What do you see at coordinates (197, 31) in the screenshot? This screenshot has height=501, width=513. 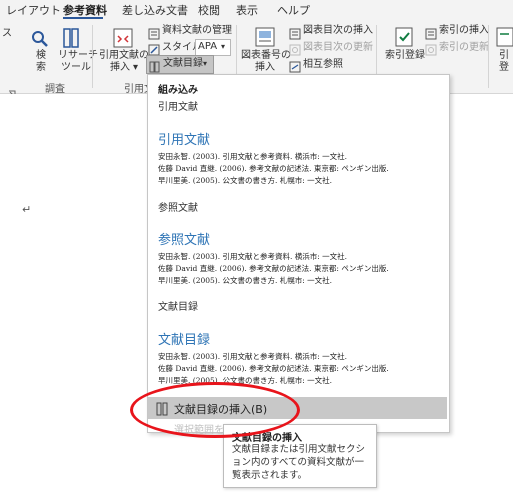 I see `manage-sources-button: 資料文献の管理` at bounding box center [197, 31].